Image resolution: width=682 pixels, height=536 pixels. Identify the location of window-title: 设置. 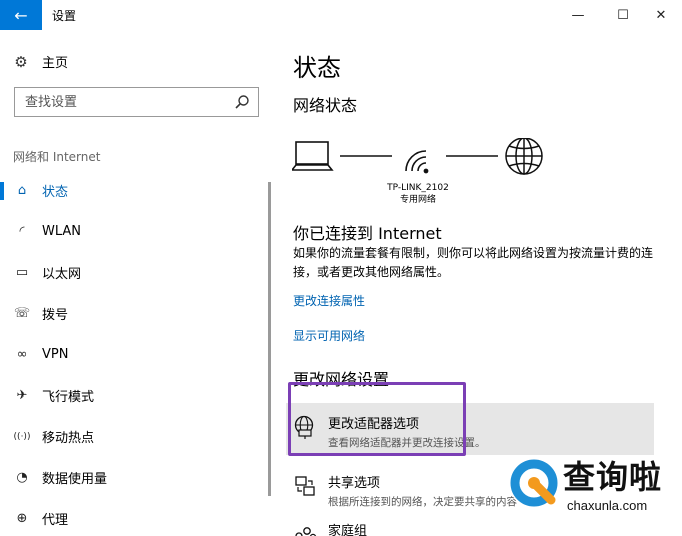
(64, 16).